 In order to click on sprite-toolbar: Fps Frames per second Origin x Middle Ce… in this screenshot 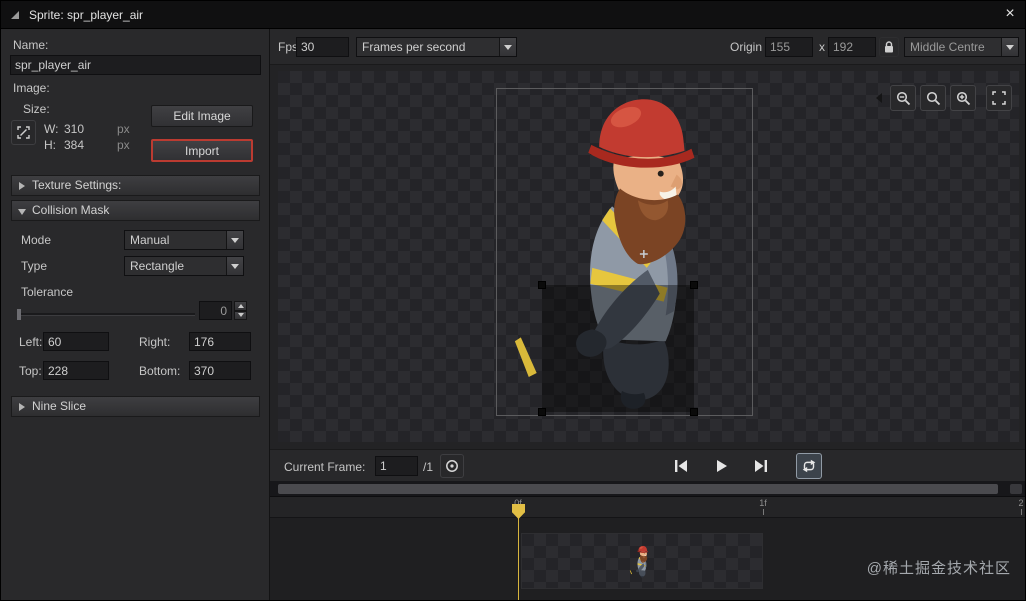, I will do `click(647, 47)`.